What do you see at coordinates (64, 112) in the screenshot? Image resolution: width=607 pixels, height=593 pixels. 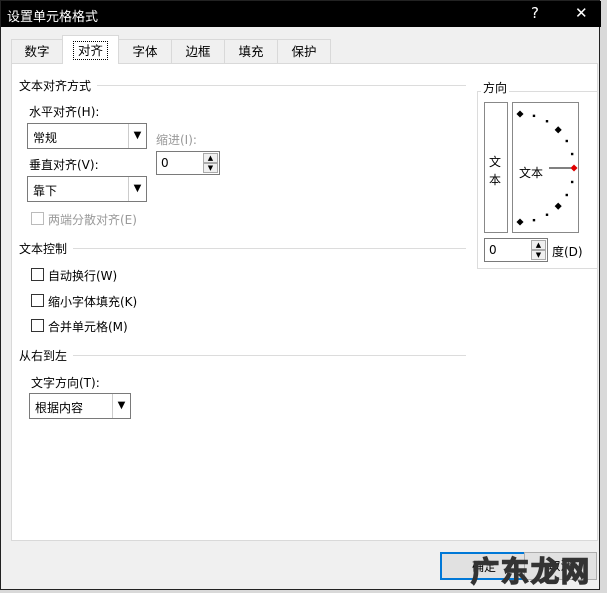 I see `horizontal-label: 水平对齐(H):` at bounding box center [64, 112].